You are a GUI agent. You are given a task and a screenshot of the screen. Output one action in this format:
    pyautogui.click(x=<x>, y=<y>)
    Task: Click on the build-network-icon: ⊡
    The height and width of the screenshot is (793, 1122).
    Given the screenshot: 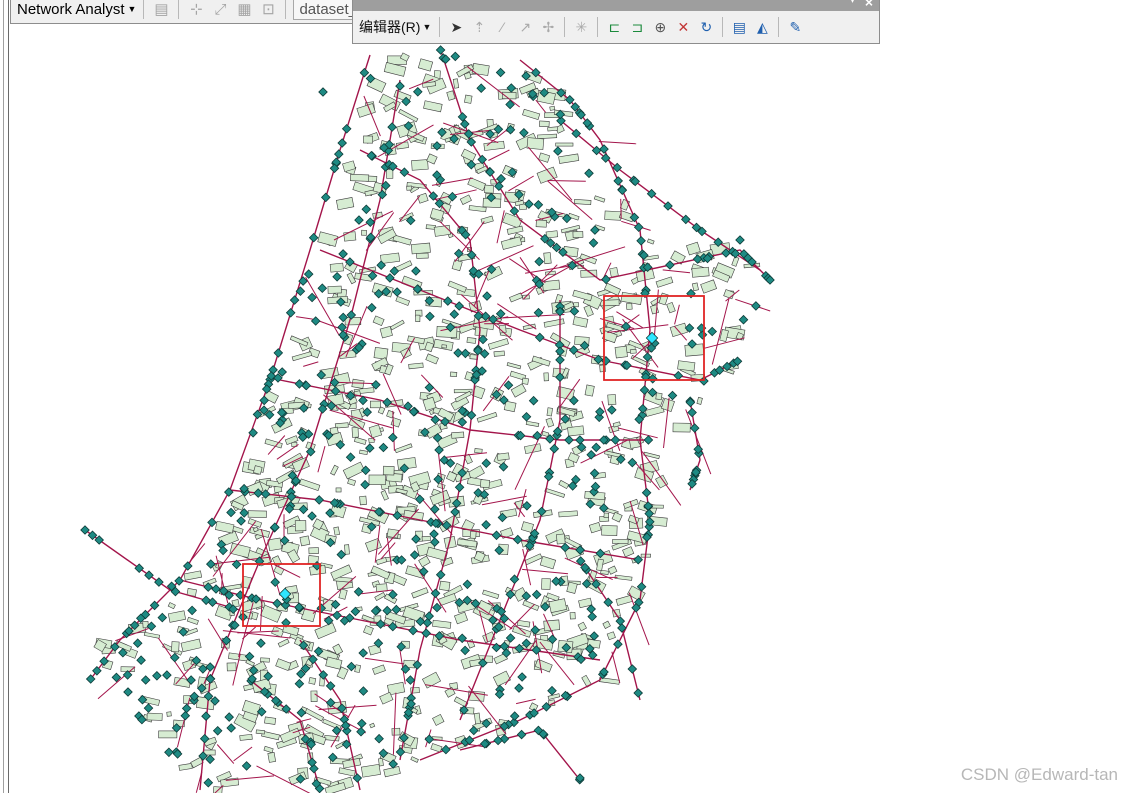 What is the action you would take?
    pyautogui.click(x=268, y=9)
    